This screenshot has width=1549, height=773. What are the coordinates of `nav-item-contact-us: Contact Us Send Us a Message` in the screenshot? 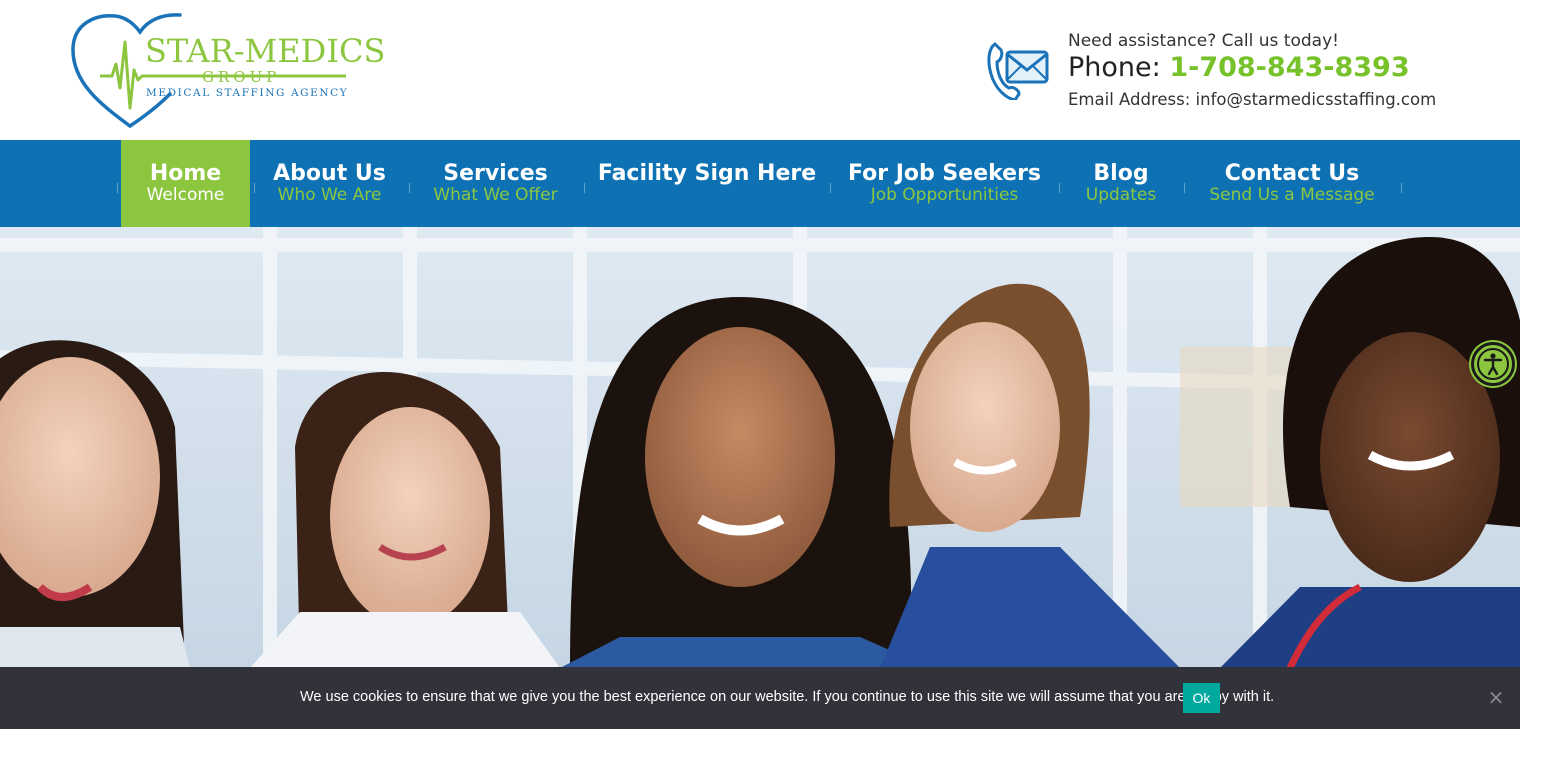 It's located at (1292, 183).